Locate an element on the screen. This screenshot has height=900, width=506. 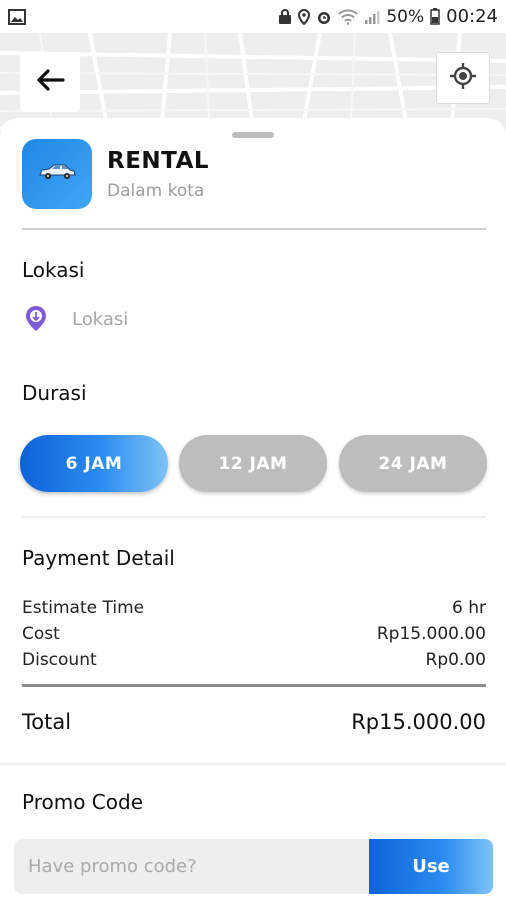
payment-row-cost: Cost Rp15.000.00 is located at coordinates (254, 634).